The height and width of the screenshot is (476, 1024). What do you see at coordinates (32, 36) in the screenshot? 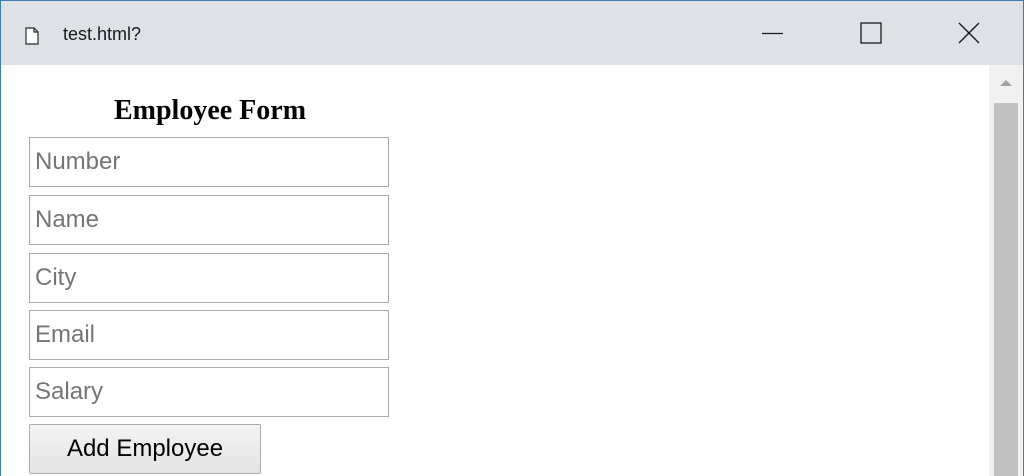
I see `document-icon` at bounding box center [32, 36].